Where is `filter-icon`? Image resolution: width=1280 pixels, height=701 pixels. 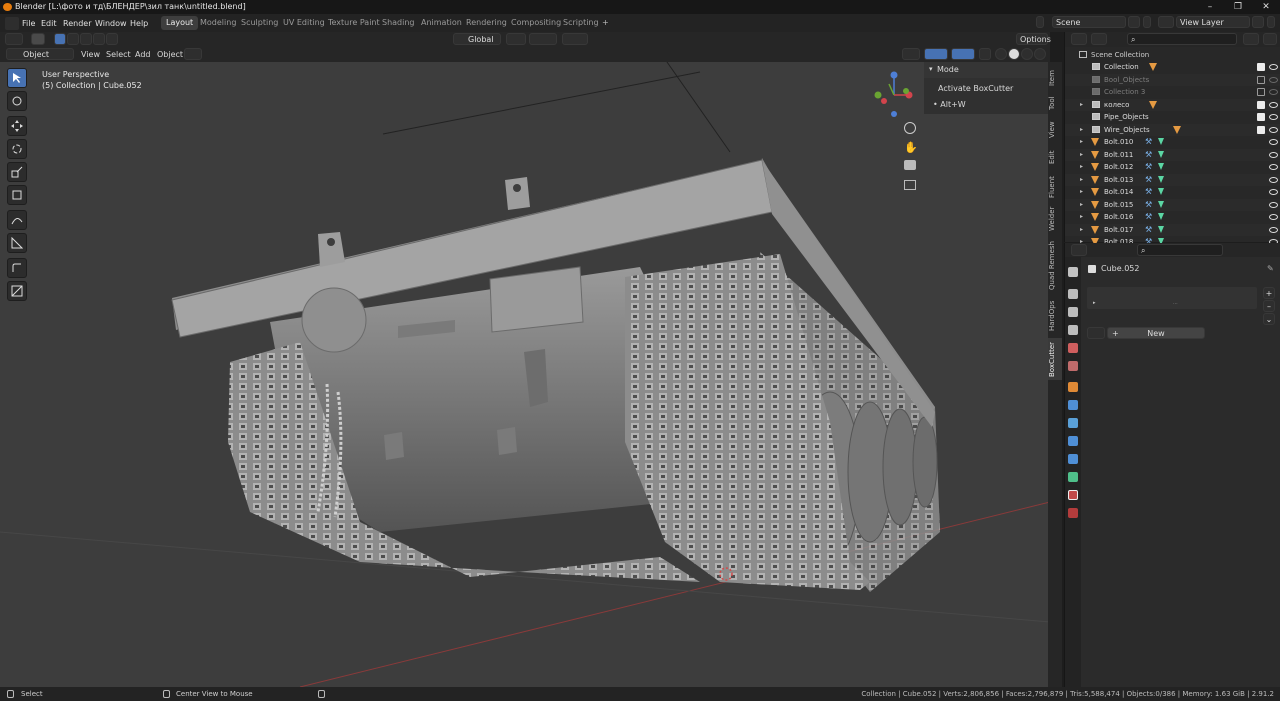
filter-icon is located at coordinates (1251, 39).